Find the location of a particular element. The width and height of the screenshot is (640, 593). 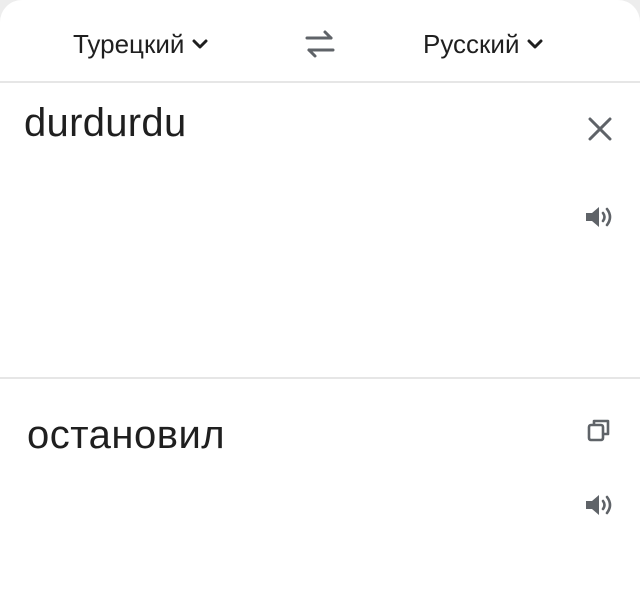

close-icon is located at coordinates (600, 129).